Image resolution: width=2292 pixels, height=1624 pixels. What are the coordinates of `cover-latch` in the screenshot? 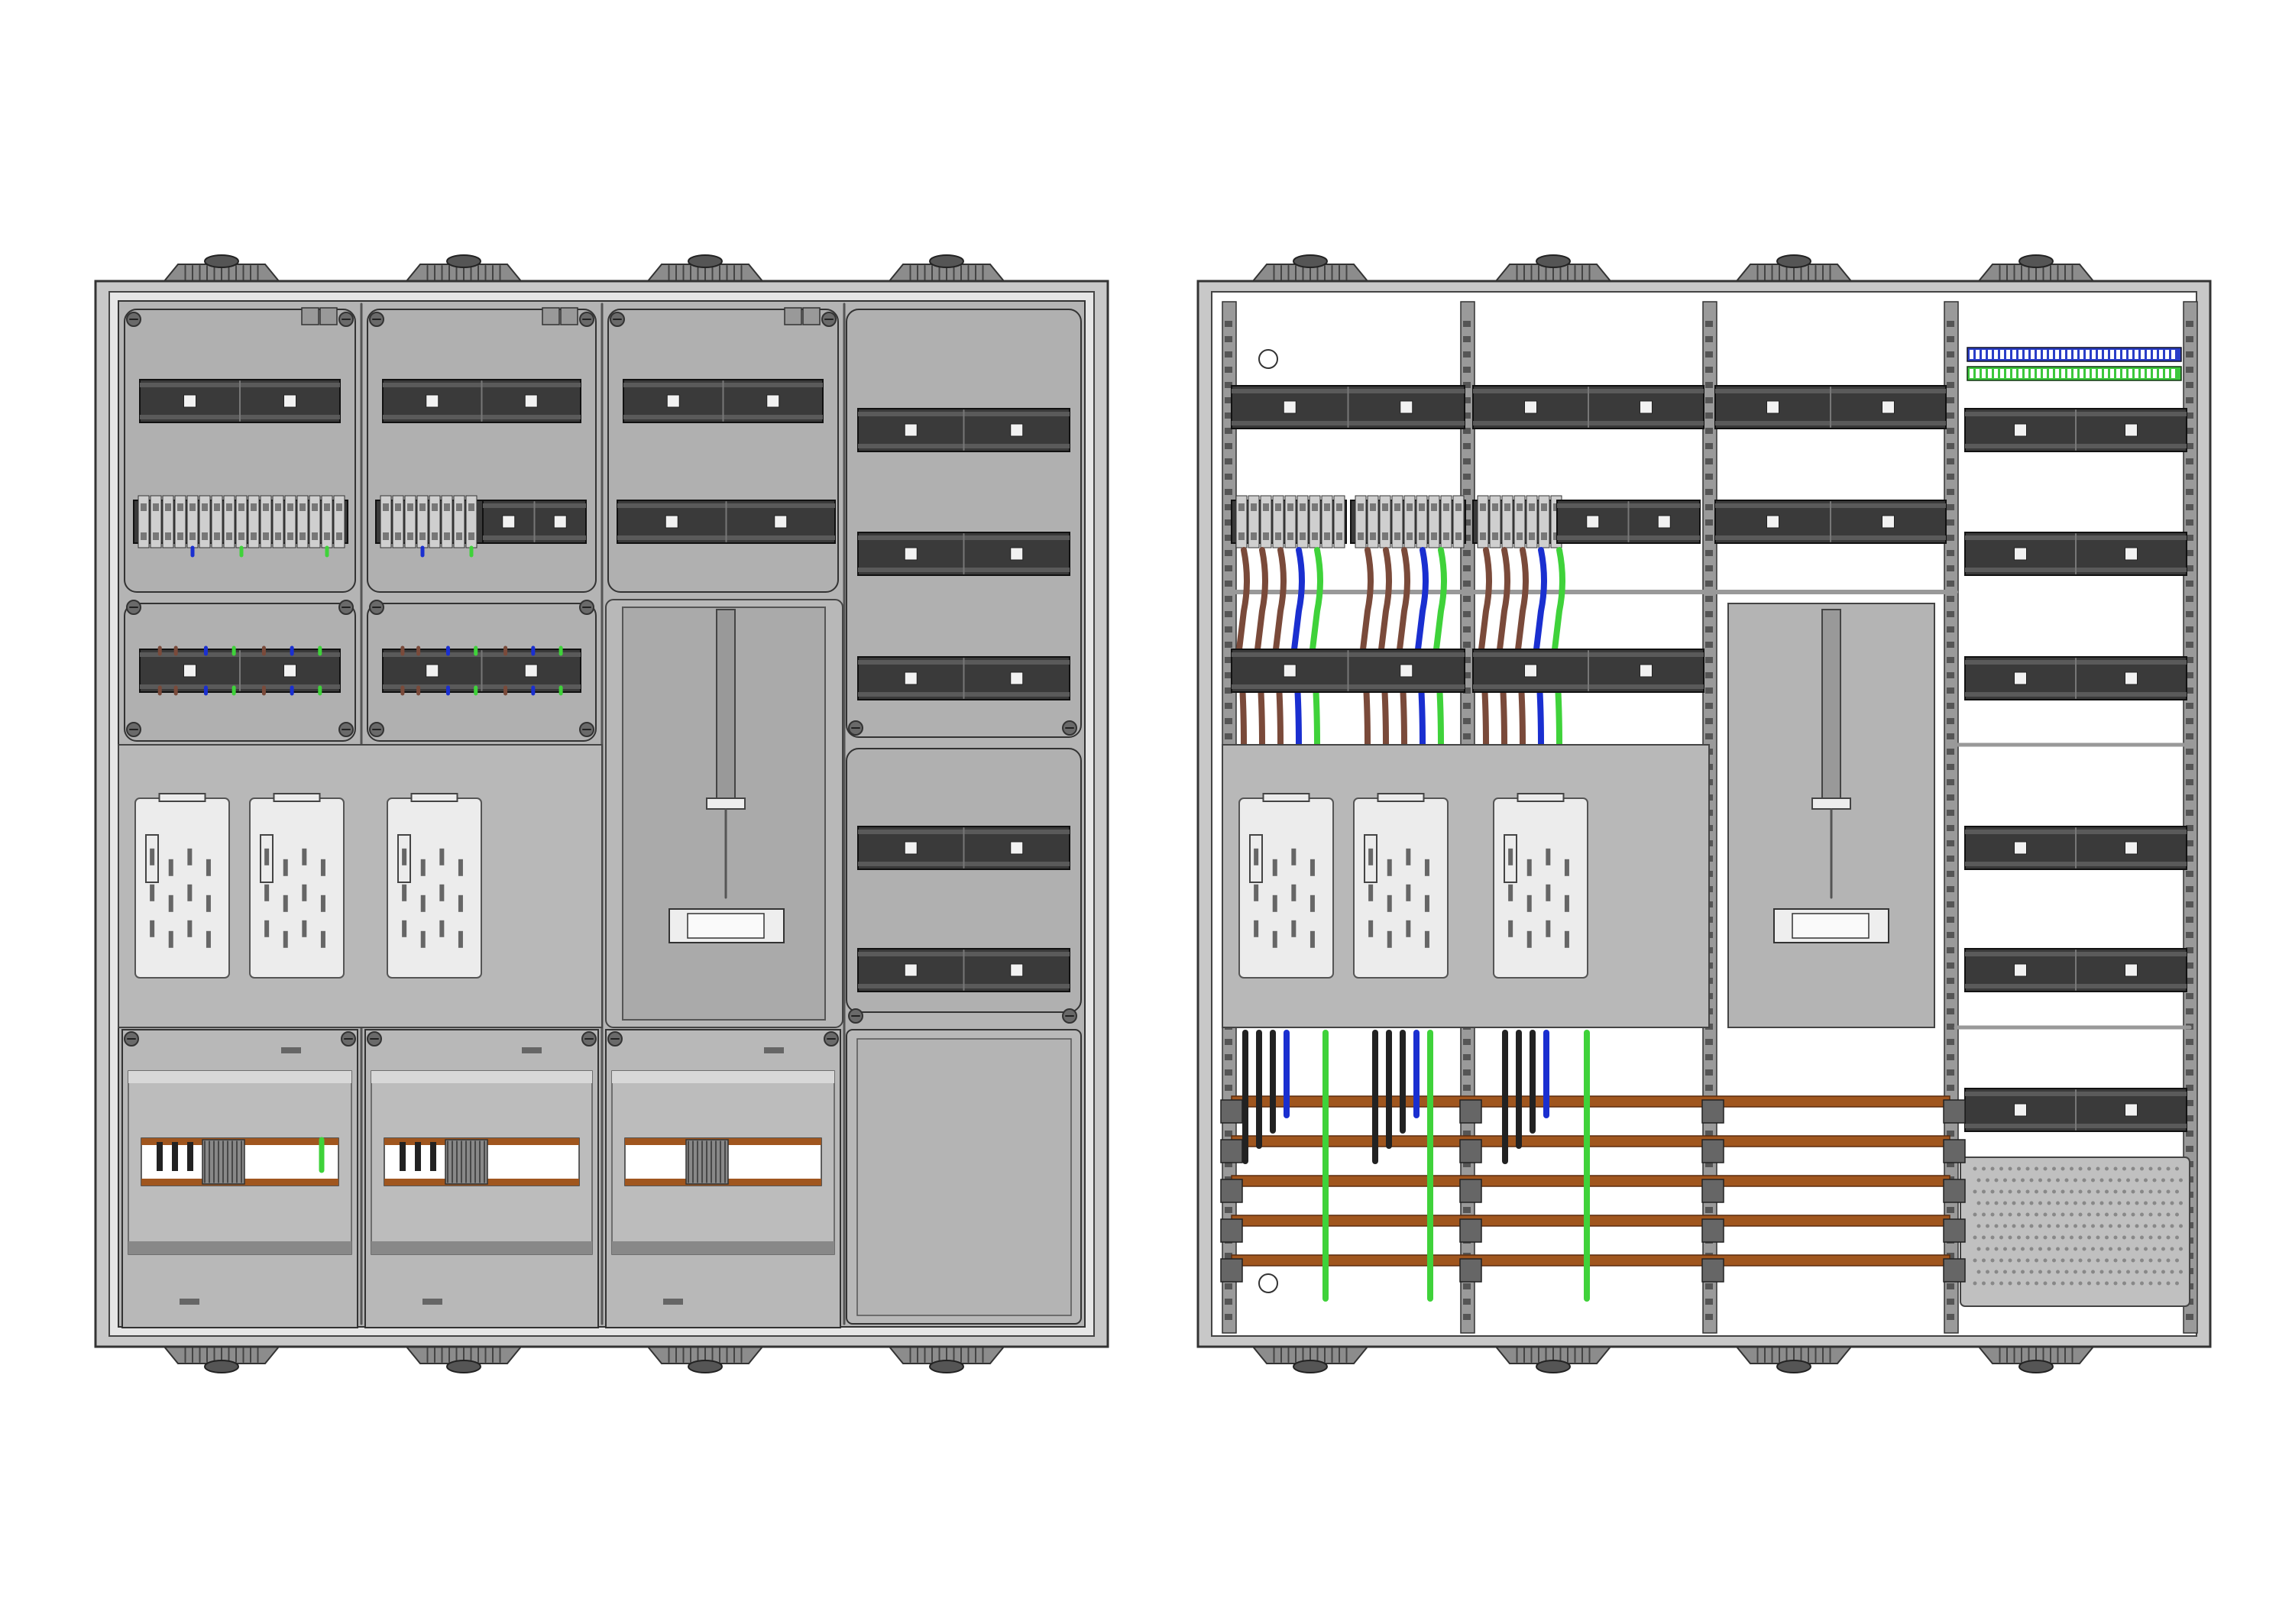 It's located at (793, 316).